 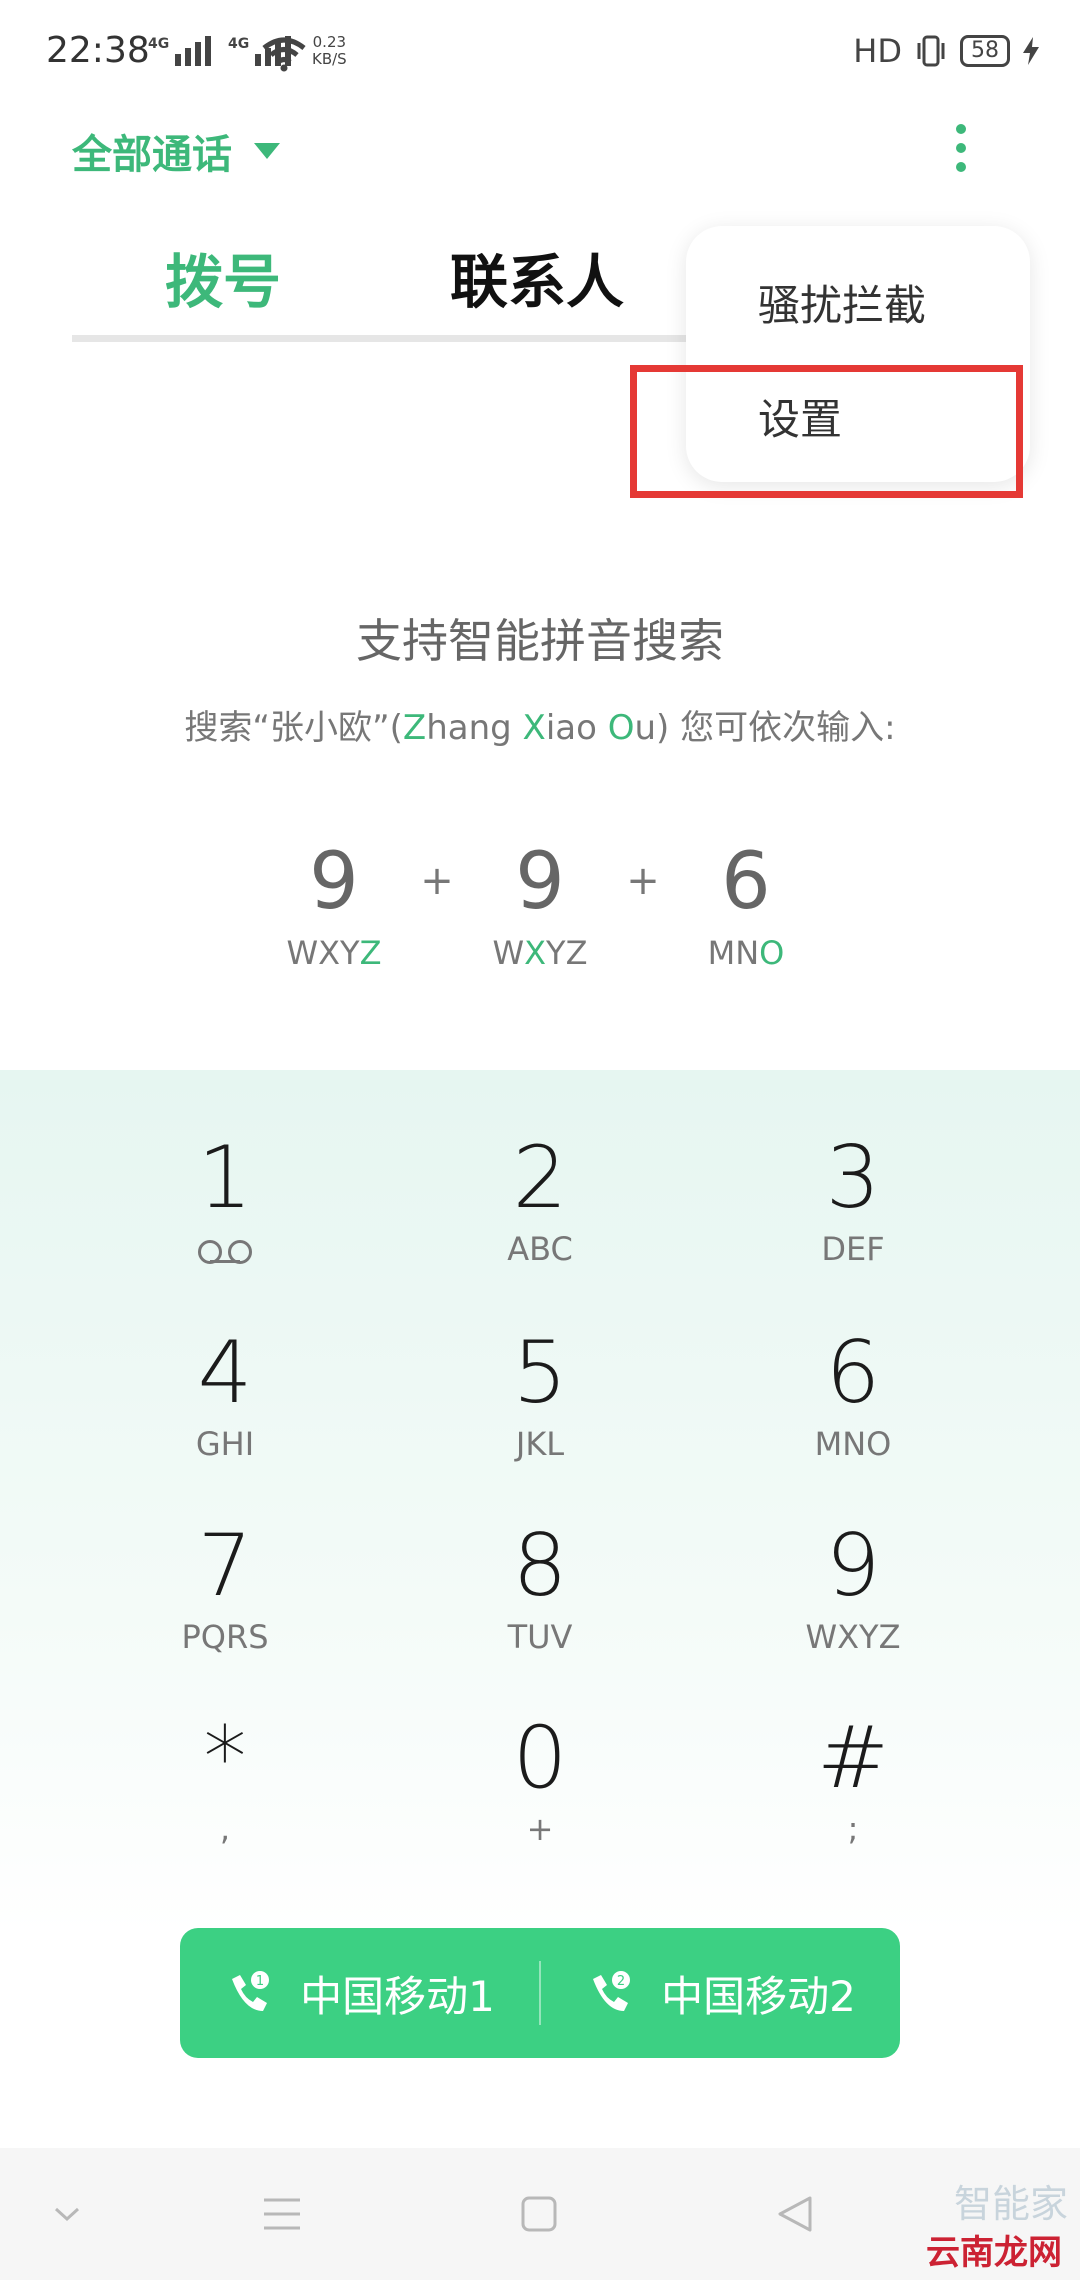 What do you see at coordinates (284, 54) in the screenshot?
I see `wifi-icon` at bounding box center [284, 54].